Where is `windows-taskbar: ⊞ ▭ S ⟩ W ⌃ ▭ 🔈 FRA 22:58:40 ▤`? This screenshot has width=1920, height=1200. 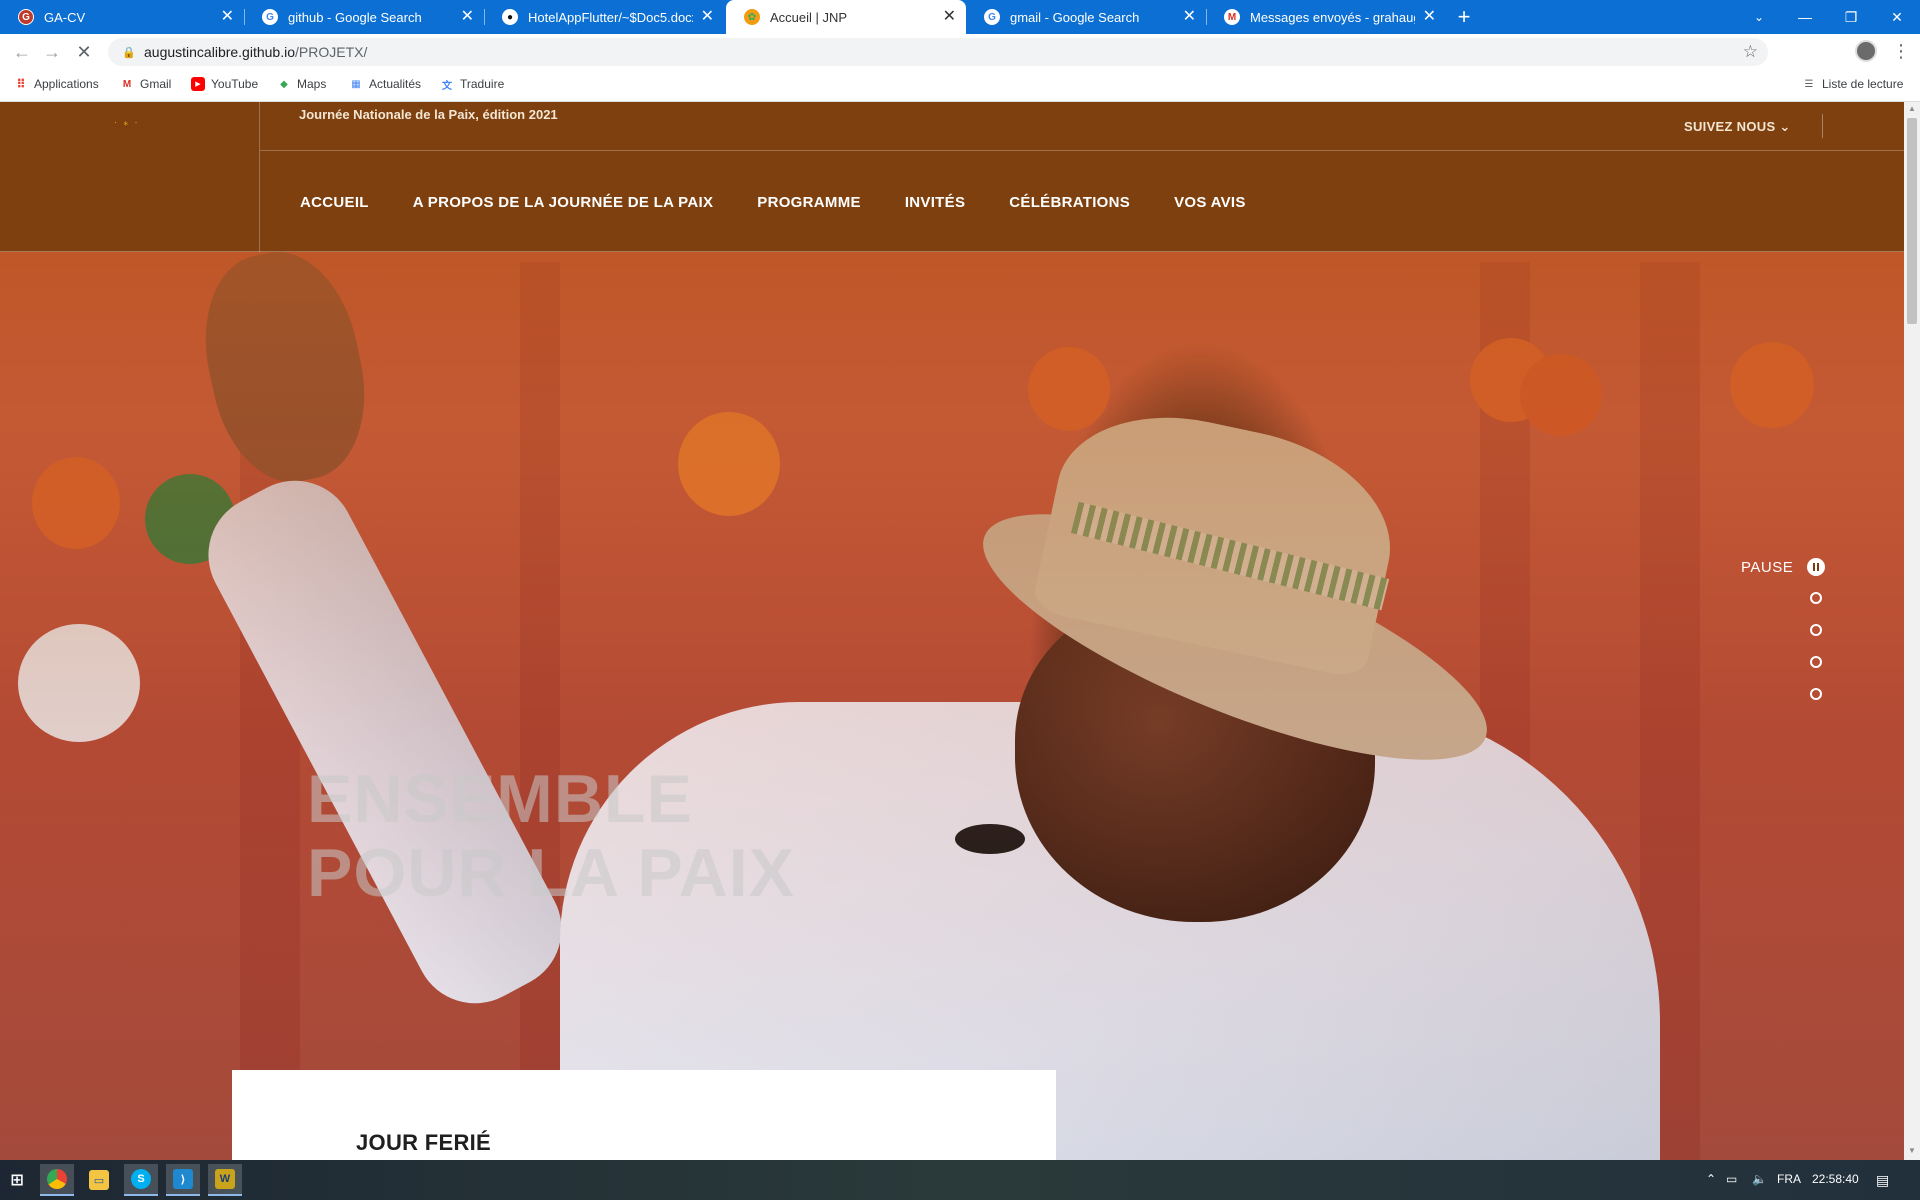 windows-taskbar: ⊞ ▭ S ⟩ W ⌃ ▭ 🔈 FRA 22:58:40 ▤ is located at coordinates (960, 1180).